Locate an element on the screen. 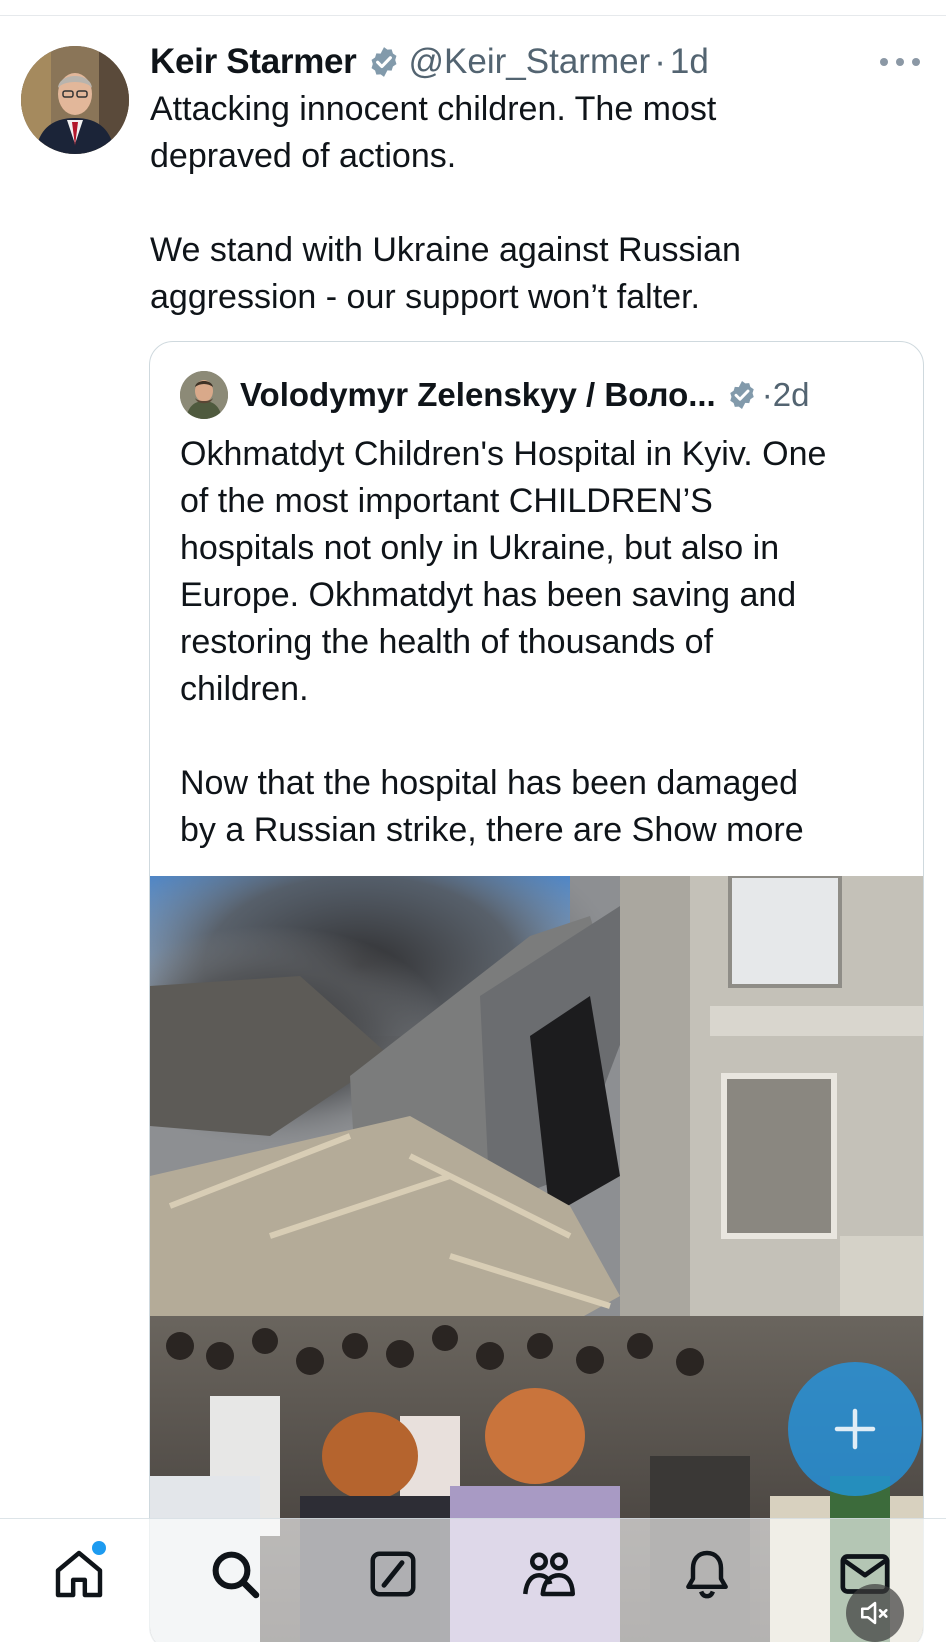  show-more-link: Show more is located at coordinates (718, 830).